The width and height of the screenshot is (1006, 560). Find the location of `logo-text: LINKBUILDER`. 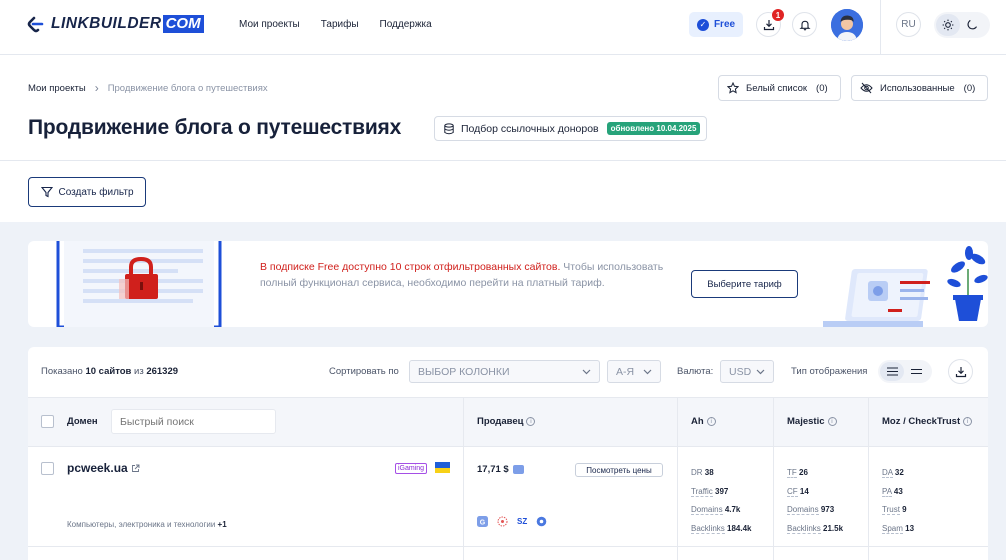

logo-text: LINKBUILDER is located at coordinates (106, 23).